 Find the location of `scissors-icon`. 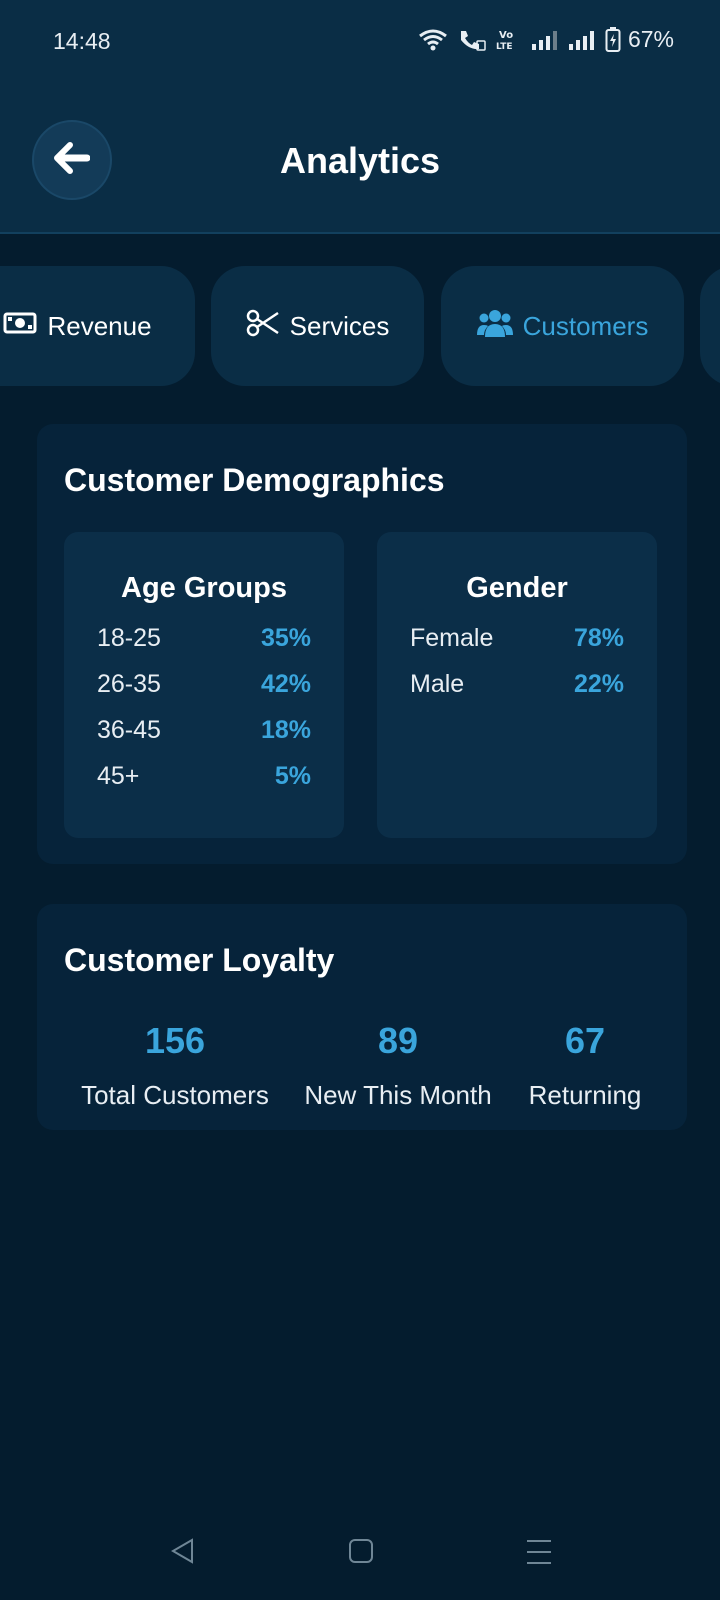

scissors-icon is located at coordinates (263, 326).